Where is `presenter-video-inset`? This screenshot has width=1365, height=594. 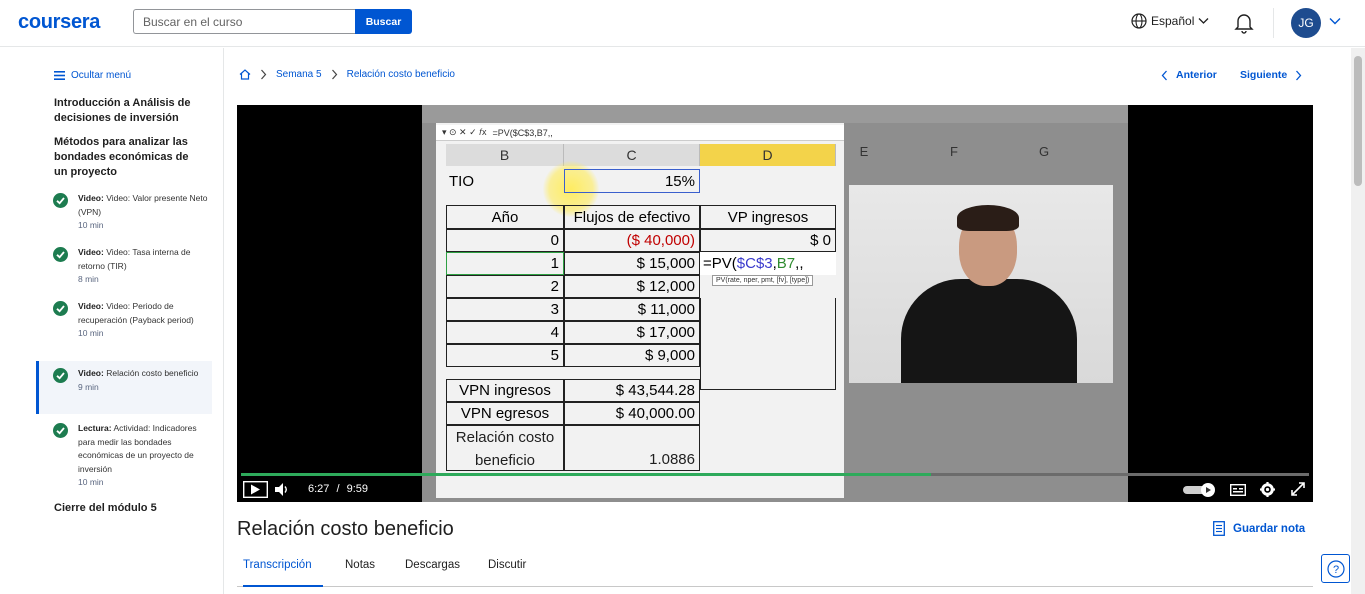
presenter-video-inset is located at coordinates (981, 284).